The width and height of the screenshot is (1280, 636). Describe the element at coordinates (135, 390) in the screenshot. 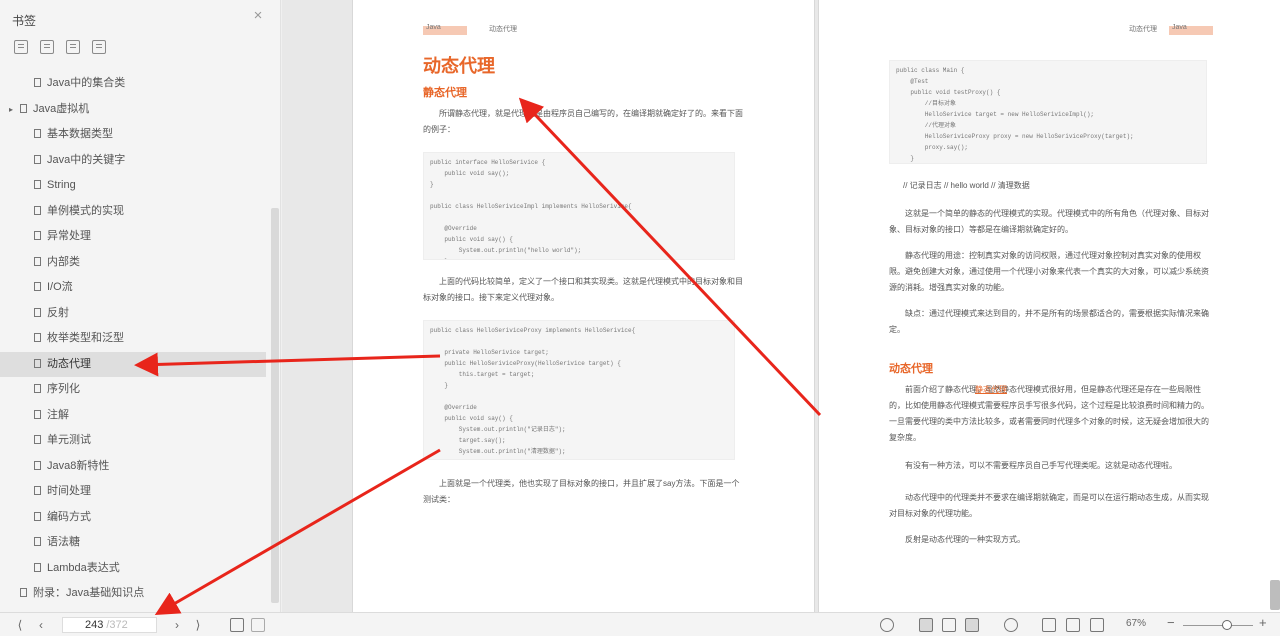

I see `bookmark-item: 序列化` at that location.